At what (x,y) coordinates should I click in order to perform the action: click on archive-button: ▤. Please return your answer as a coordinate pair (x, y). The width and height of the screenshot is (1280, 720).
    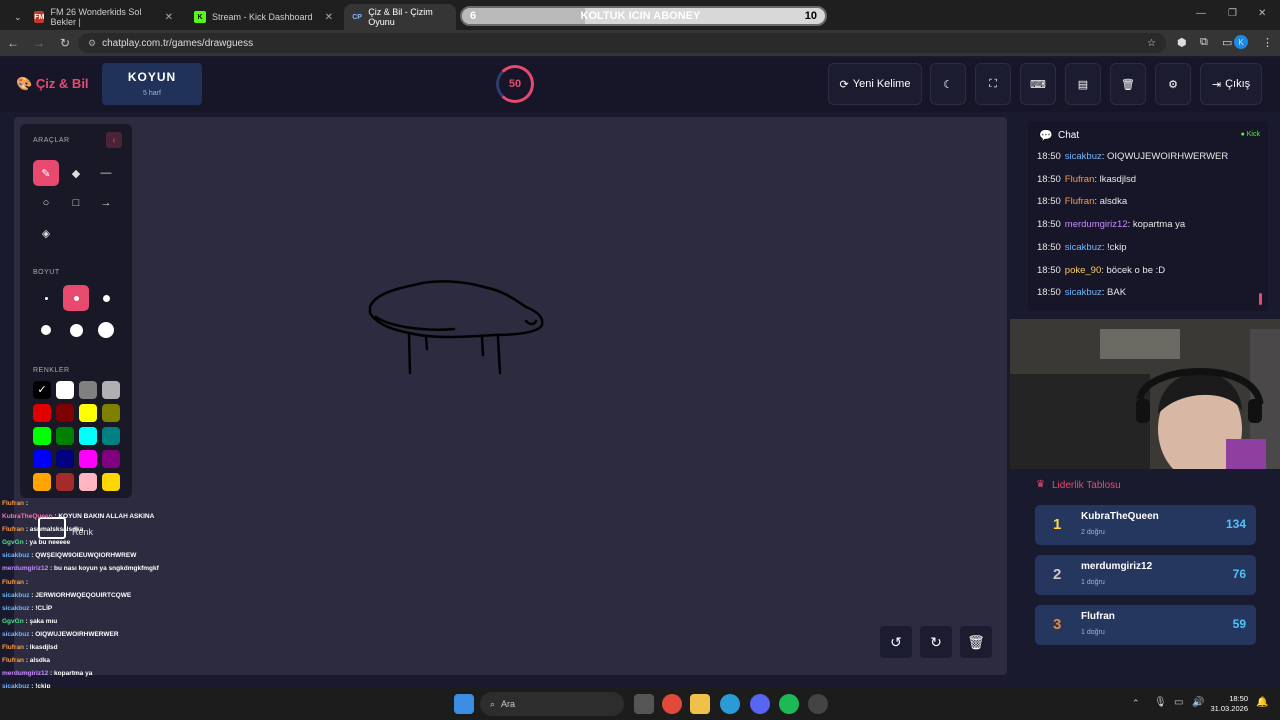
    Looking at the image, I should click on (1083, 84).